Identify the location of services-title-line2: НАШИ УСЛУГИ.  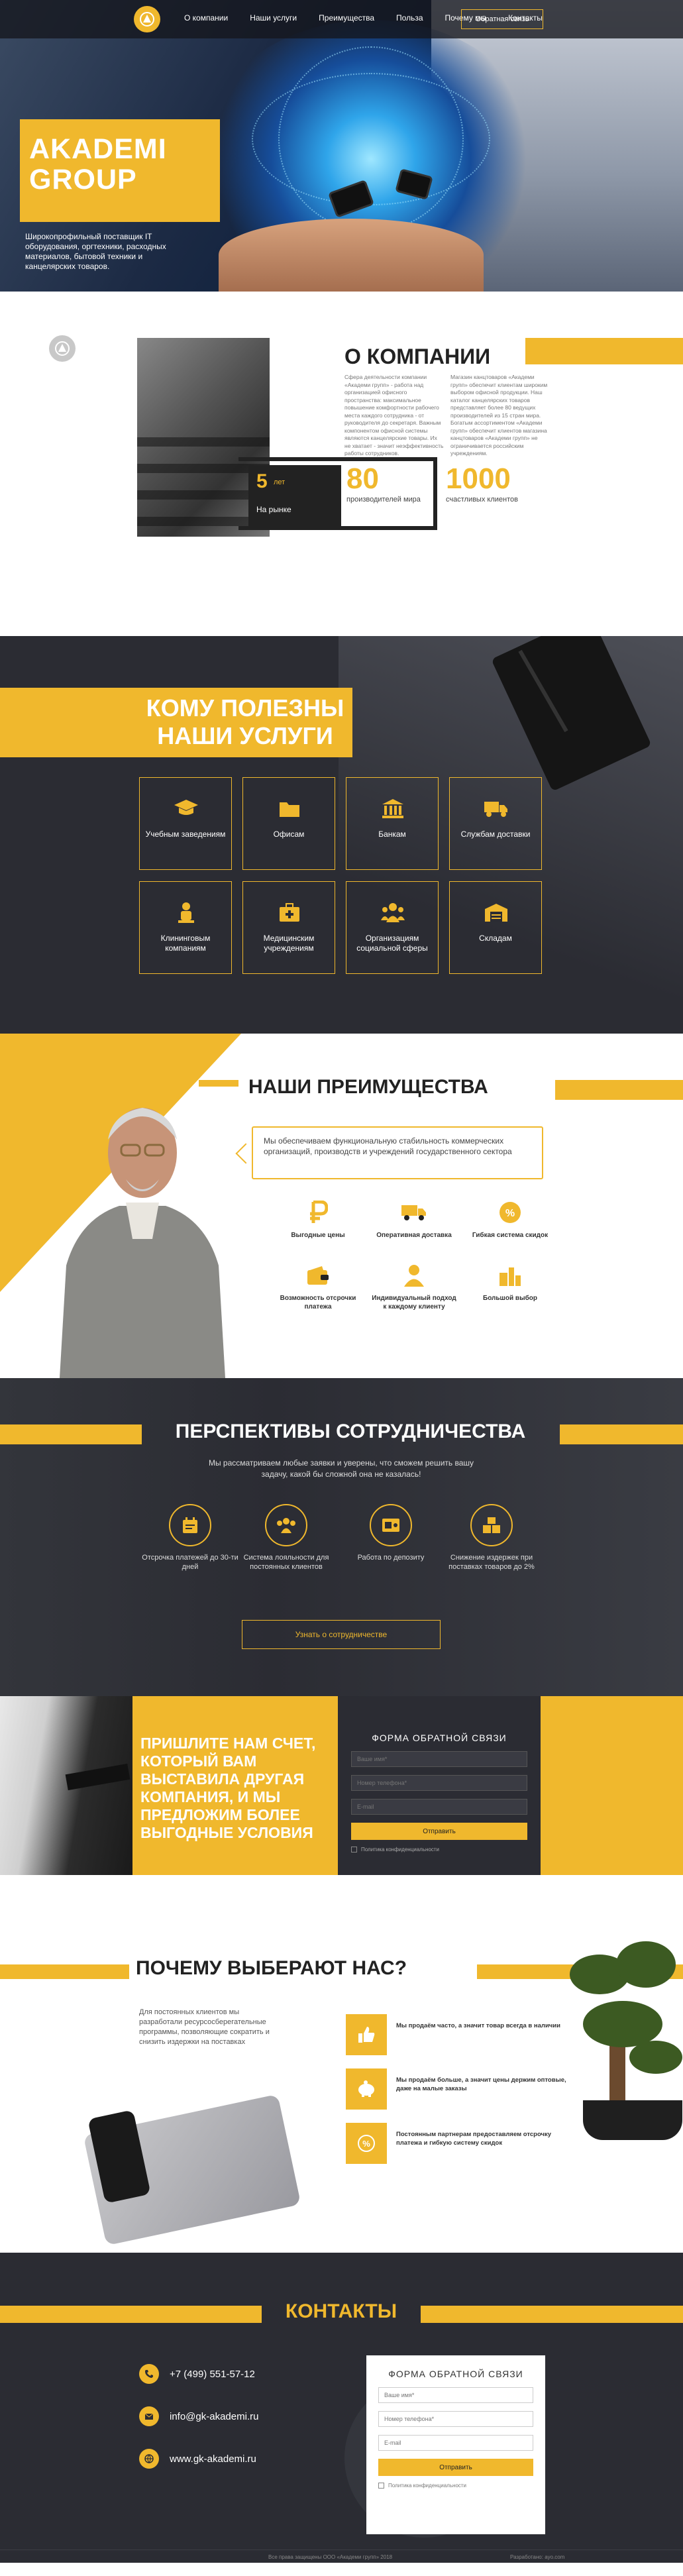
(245, 736).